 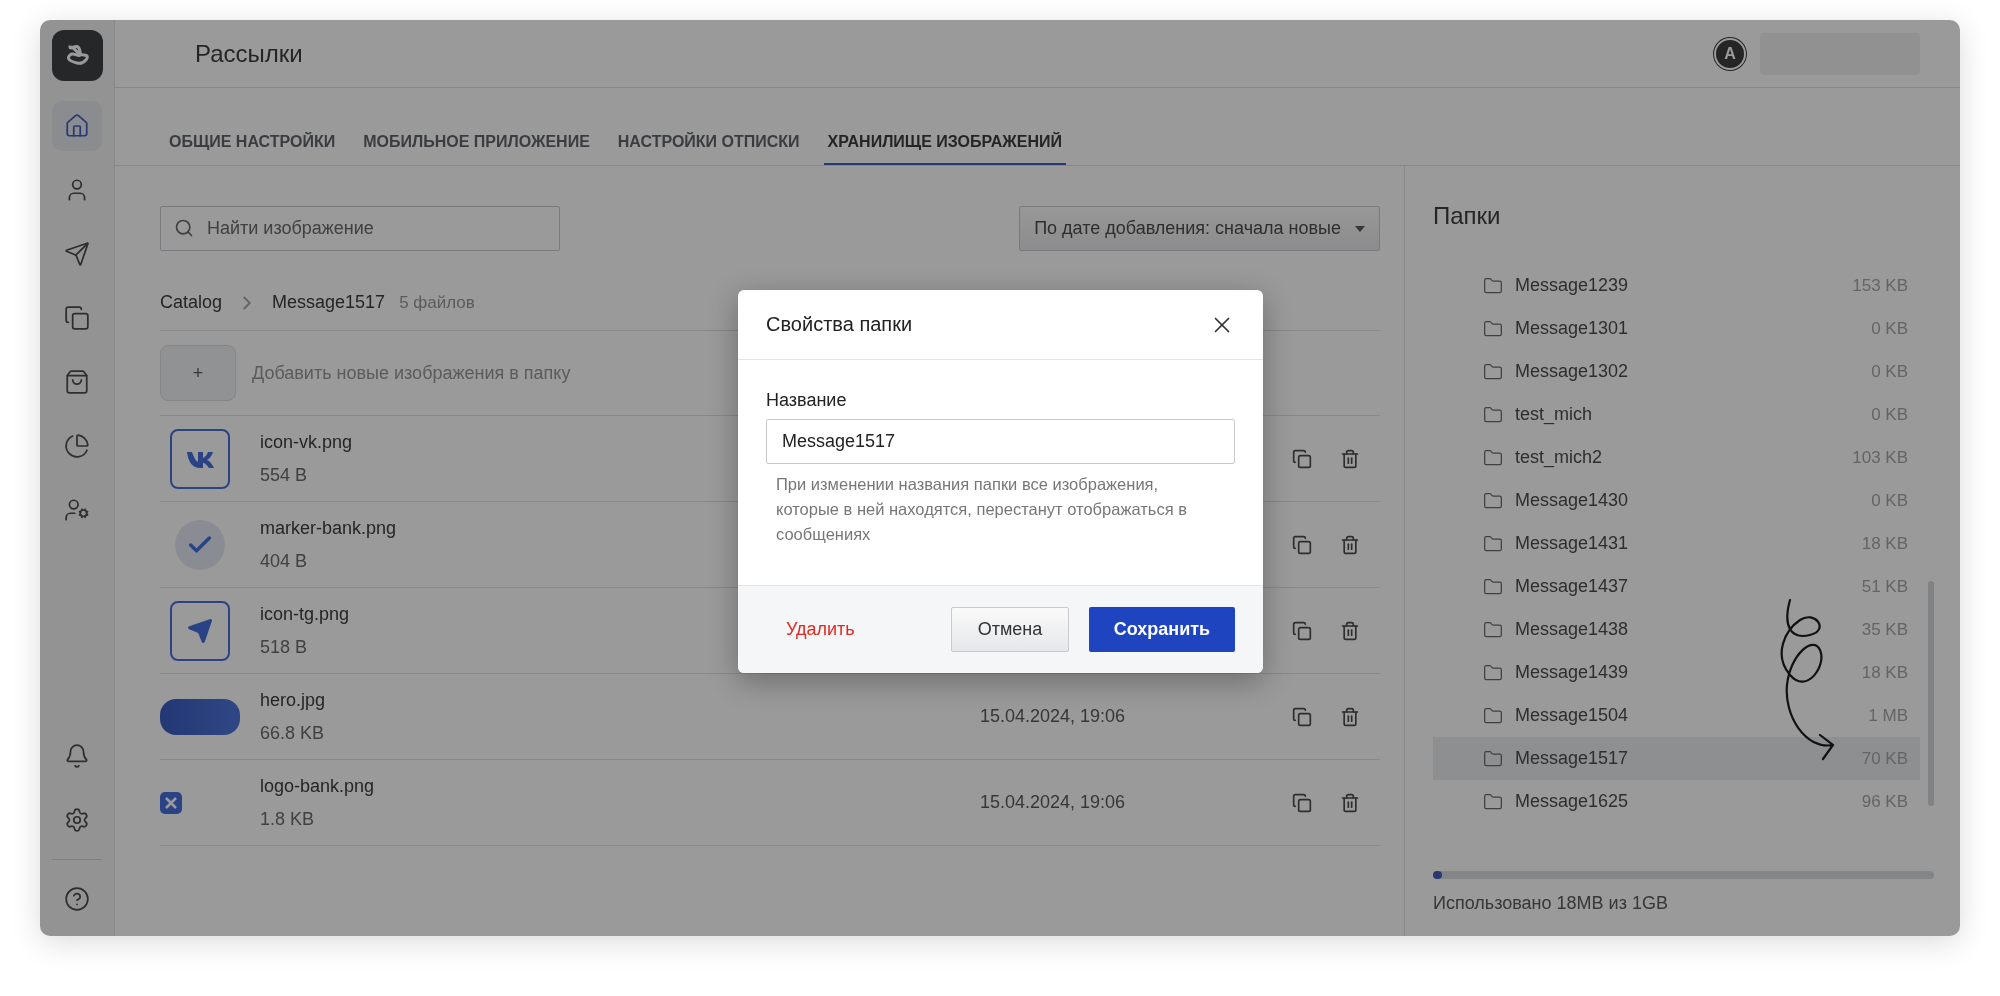 I want to click on breadcrumb-link: Catalog, so click(x=191, y=302).